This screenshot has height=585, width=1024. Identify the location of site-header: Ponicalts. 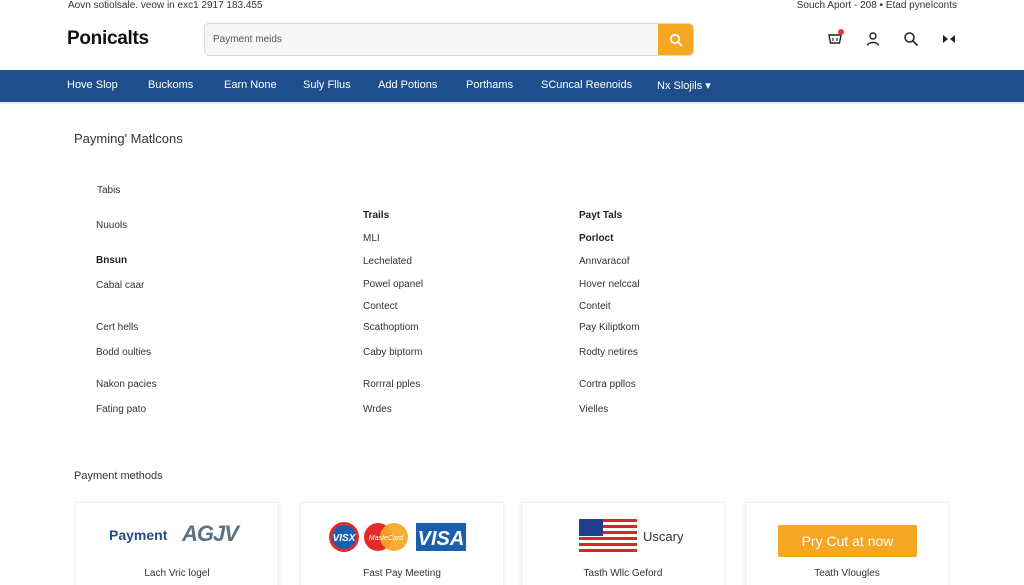
(512, 41).